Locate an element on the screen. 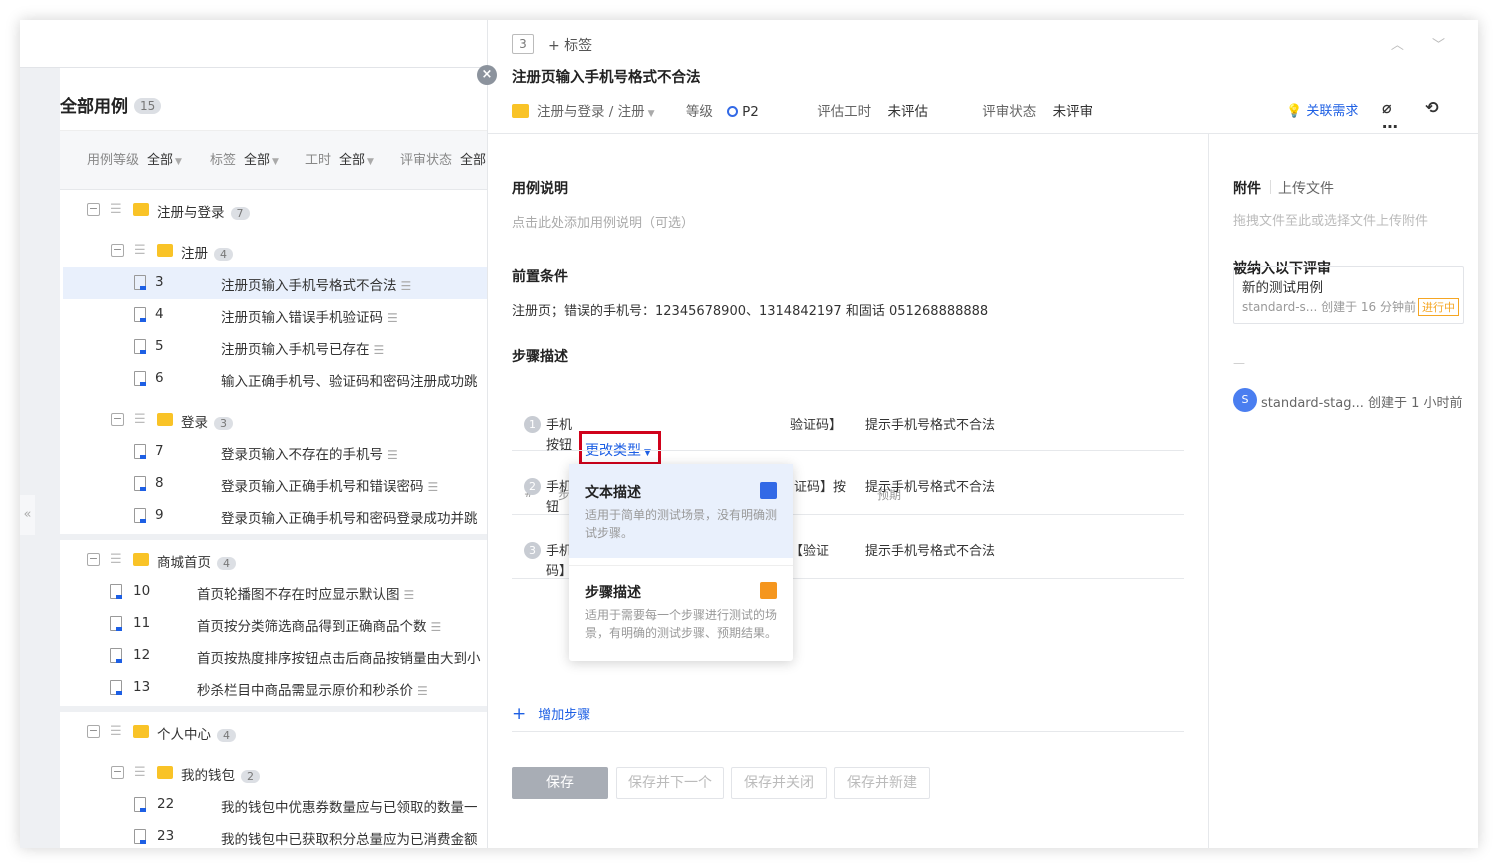 Image resolution: width=1498 pixels, height=868 pixels. folder-name: 注册 is located at coordinates (194, 254).